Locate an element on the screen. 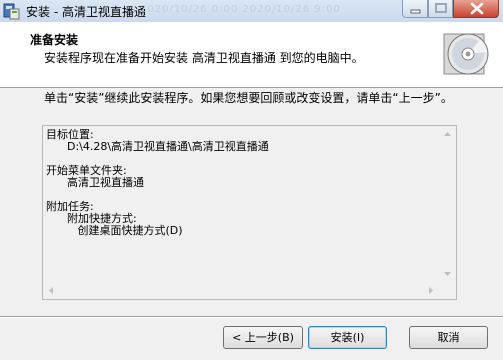  scrollbar-corner is located at coordinates (447, 290).